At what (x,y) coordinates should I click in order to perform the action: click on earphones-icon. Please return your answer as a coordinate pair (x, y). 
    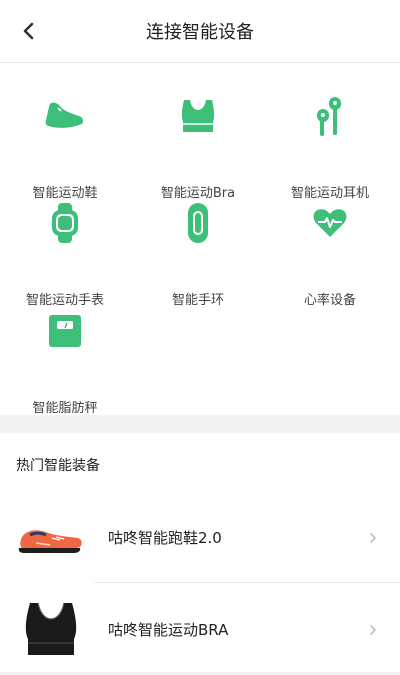
    Looking at the image, I should click on (330, 116).